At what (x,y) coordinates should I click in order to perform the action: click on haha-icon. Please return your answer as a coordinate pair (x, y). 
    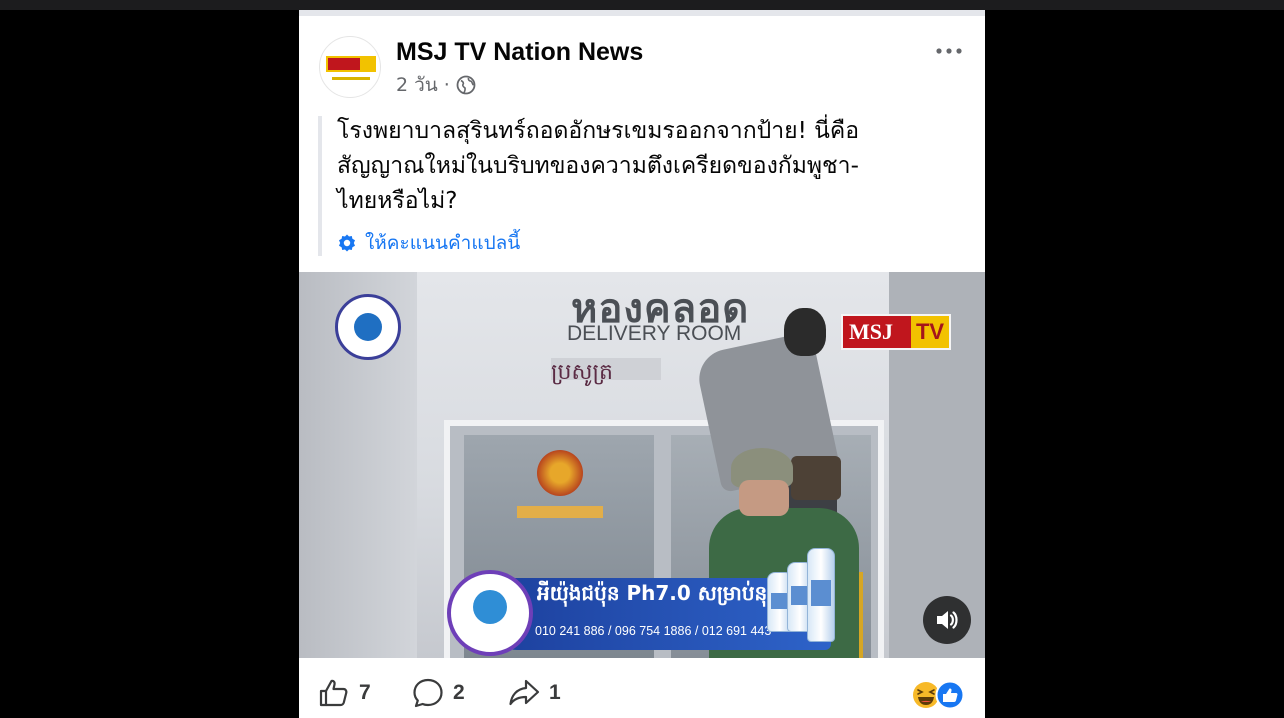
    Looking at the image, I should click on (926, 695).